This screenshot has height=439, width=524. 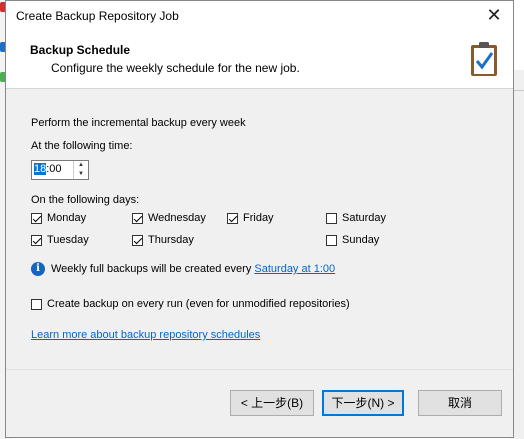 What do you see at coordinates (81, 174) in the screenshot?
I see `spin-down-icon: ▼` at bounding box center [81, 174].